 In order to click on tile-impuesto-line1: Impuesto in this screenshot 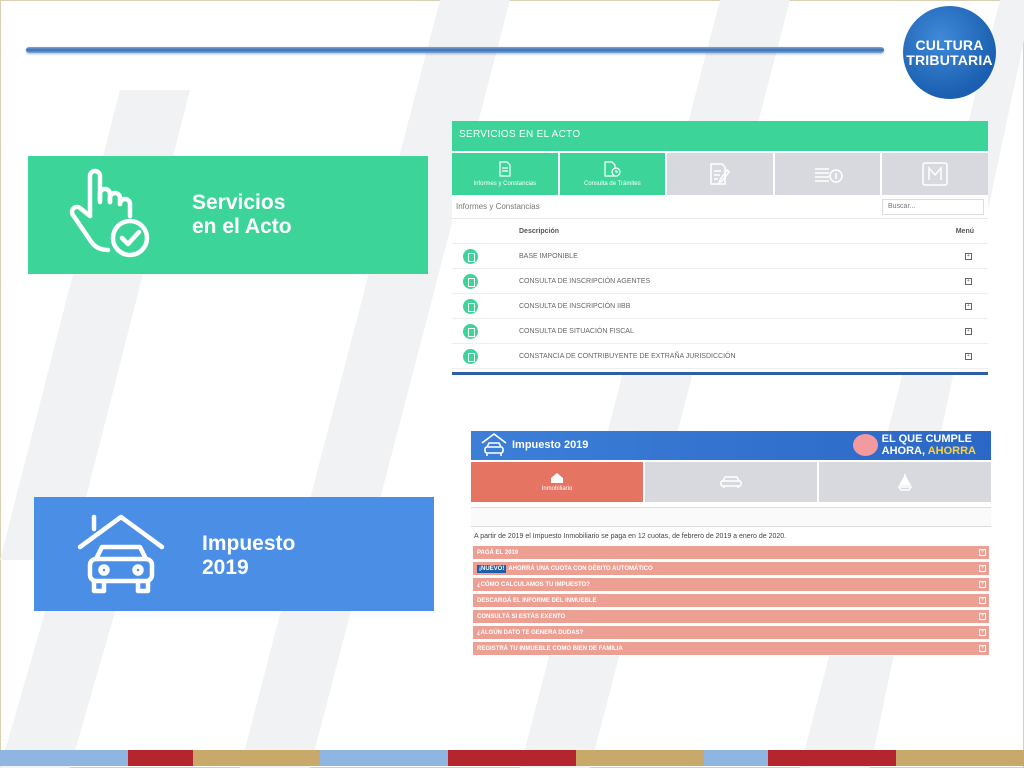, I will do `click(249, 543)`.